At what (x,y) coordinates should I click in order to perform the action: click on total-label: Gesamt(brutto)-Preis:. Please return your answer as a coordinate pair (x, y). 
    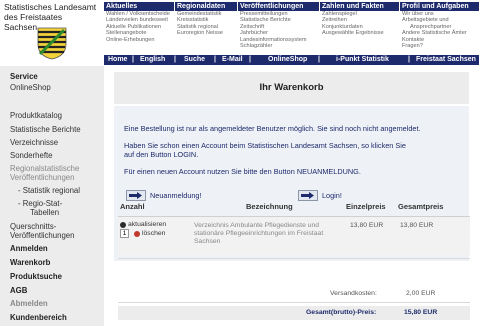
    Looking at the image, I should click on (341, 312).